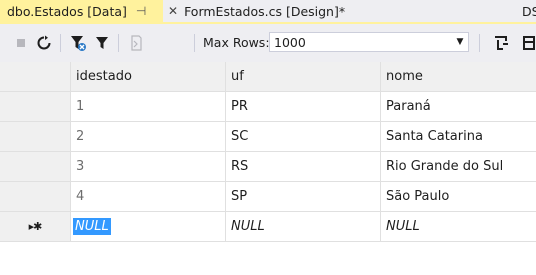 This screenshot has height=275, width=536. I want to click on tab-form-design: ✕ FormEstados.cs [Design]*, so click(258, 11).